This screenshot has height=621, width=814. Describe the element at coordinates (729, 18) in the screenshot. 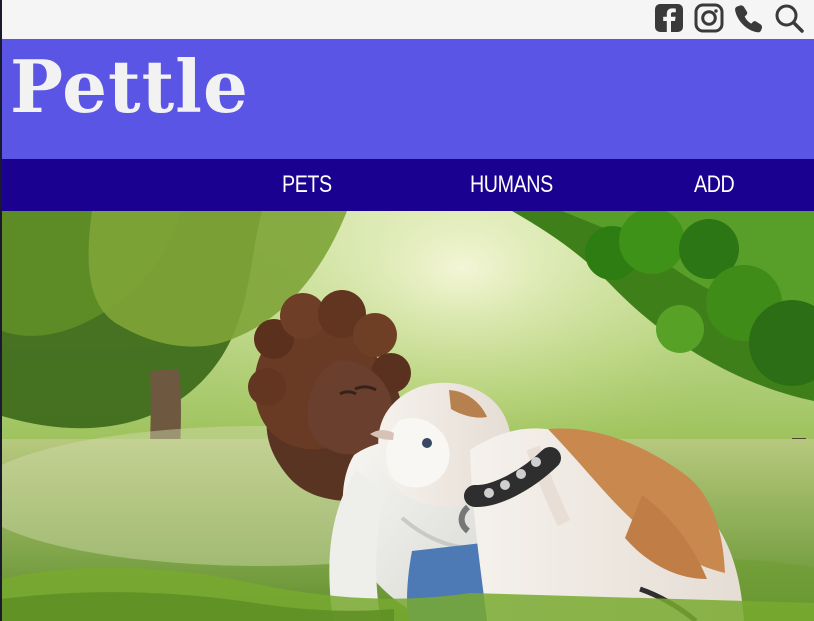

I see `social-icons` at that location.